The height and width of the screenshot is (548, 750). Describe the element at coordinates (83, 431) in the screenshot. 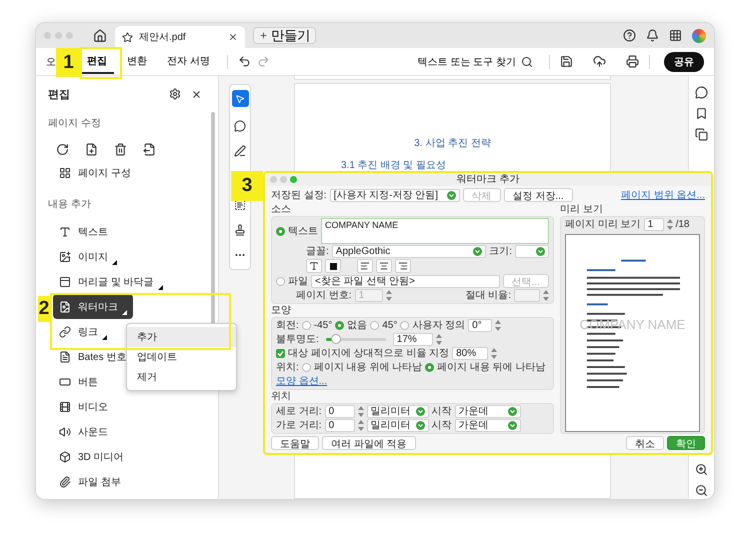

I see `panel-item: 사운드` at that location.